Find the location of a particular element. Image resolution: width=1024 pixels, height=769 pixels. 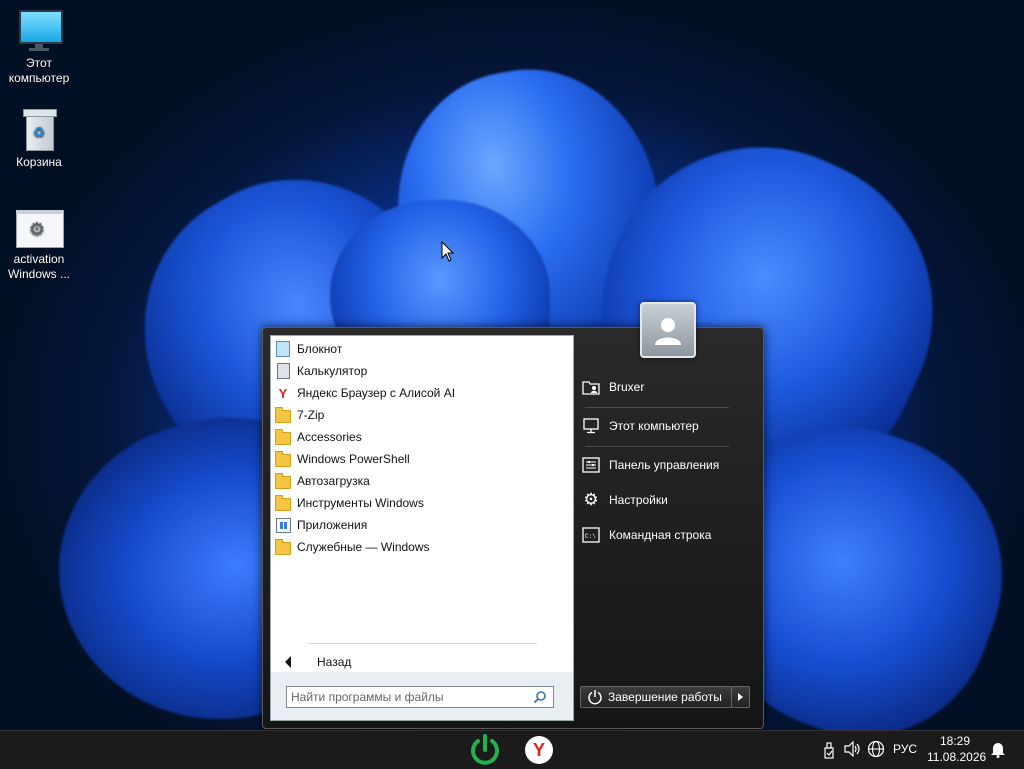

program-item-7zip: 7-Zip is located at coordinates (422, 415).